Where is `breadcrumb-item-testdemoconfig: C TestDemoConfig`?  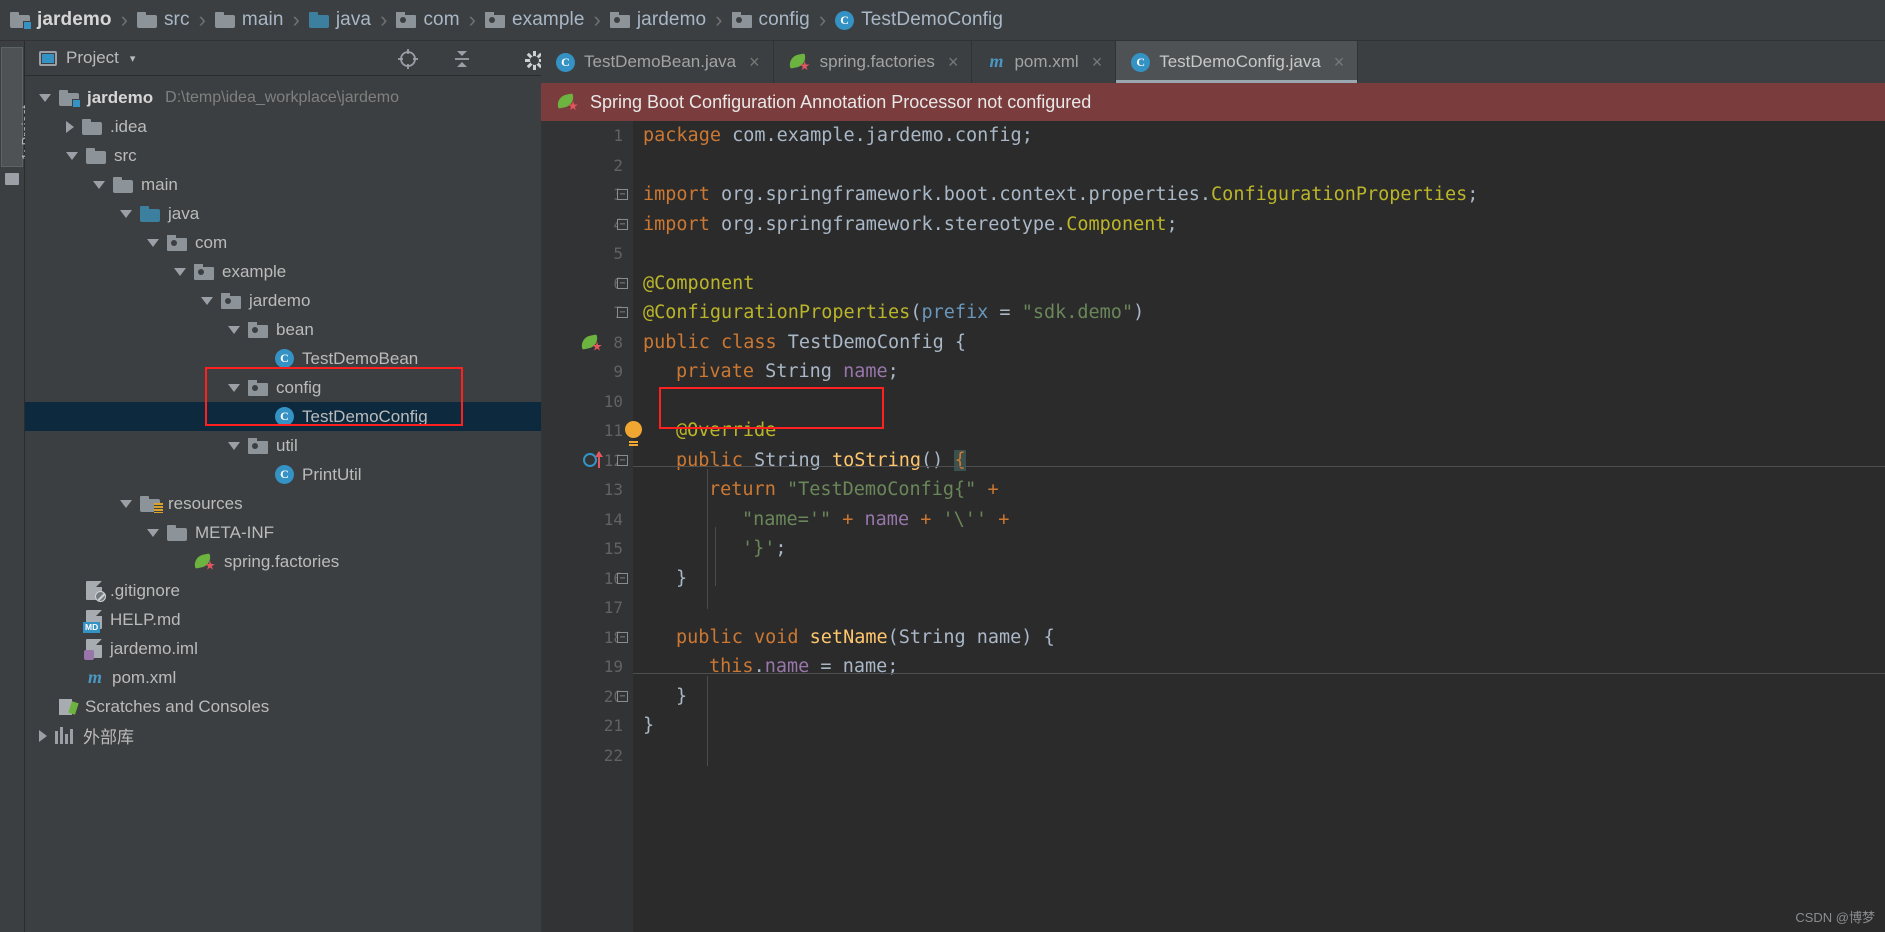 breadcrumb-item-testdemoconfig: C TestDemoConfig is located at coordinates (919, 20).